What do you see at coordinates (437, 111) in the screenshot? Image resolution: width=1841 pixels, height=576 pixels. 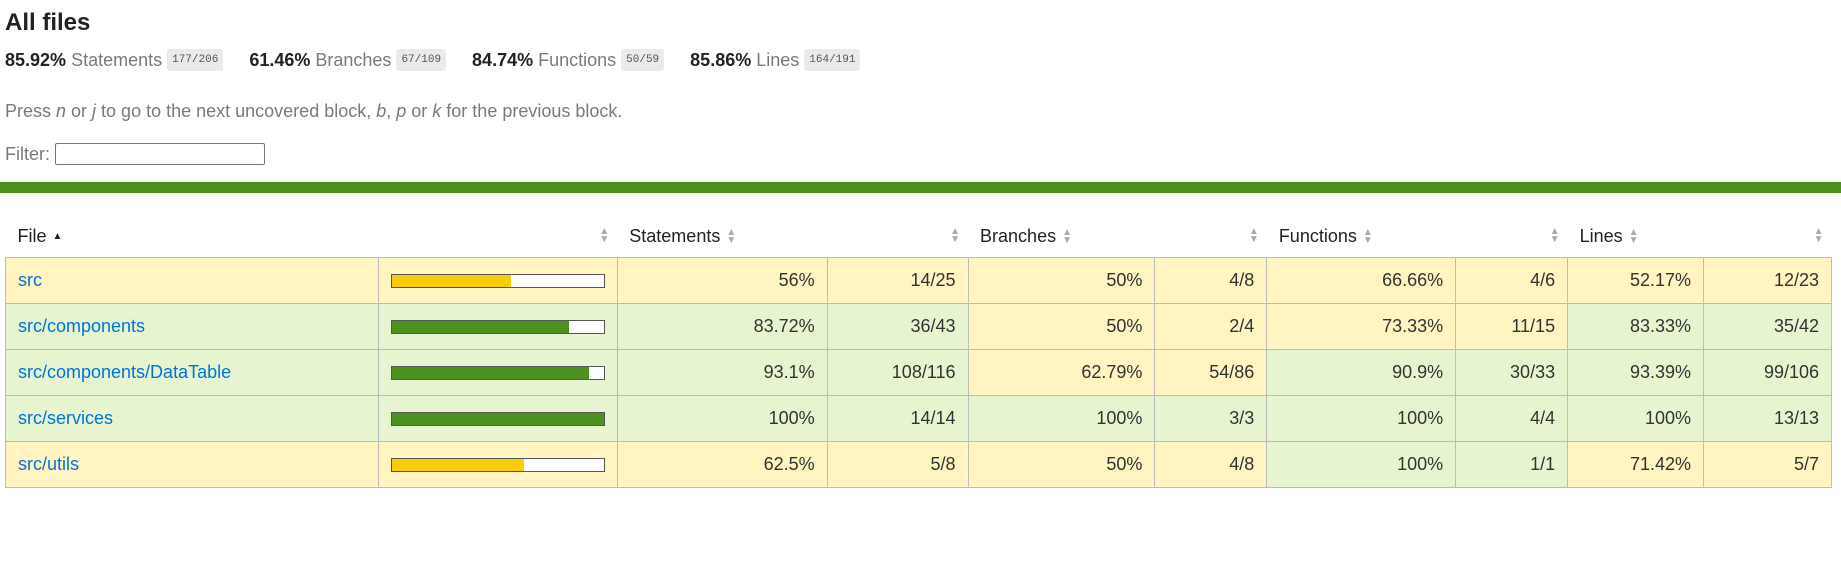 I see `hint-key: k` at bounding box center [437, 111].